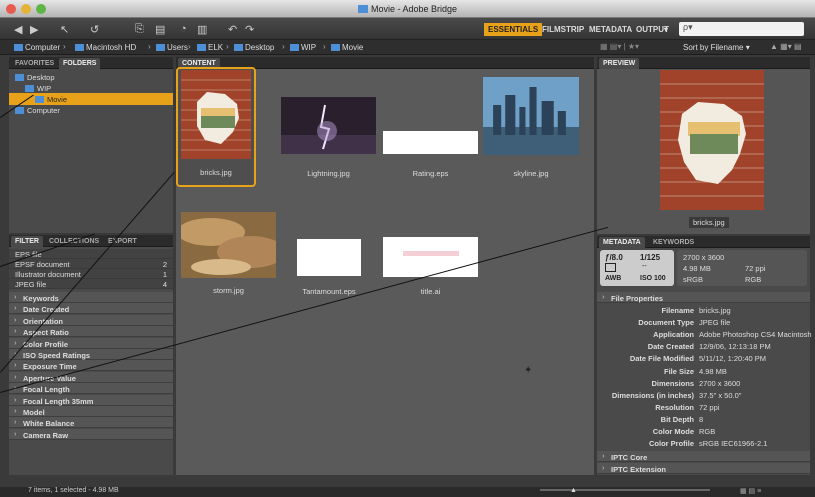 Image resolution: width=815 pixels, height=497 pixels. Describe the element at coordinates (91, 274) in the screenshot. I see `filter-file-type: Illustrator document 1` at that location.